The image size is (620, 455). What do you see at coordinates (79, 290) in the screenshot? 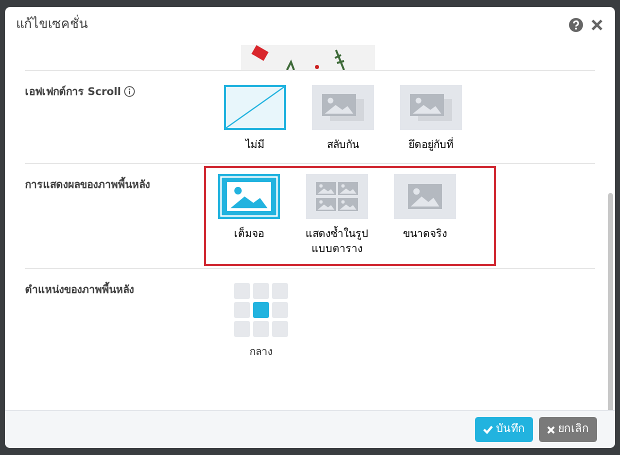
I see `section-label: ตำแหน่งของภาพพื้นหลัง` at bounding box center [79, 290].